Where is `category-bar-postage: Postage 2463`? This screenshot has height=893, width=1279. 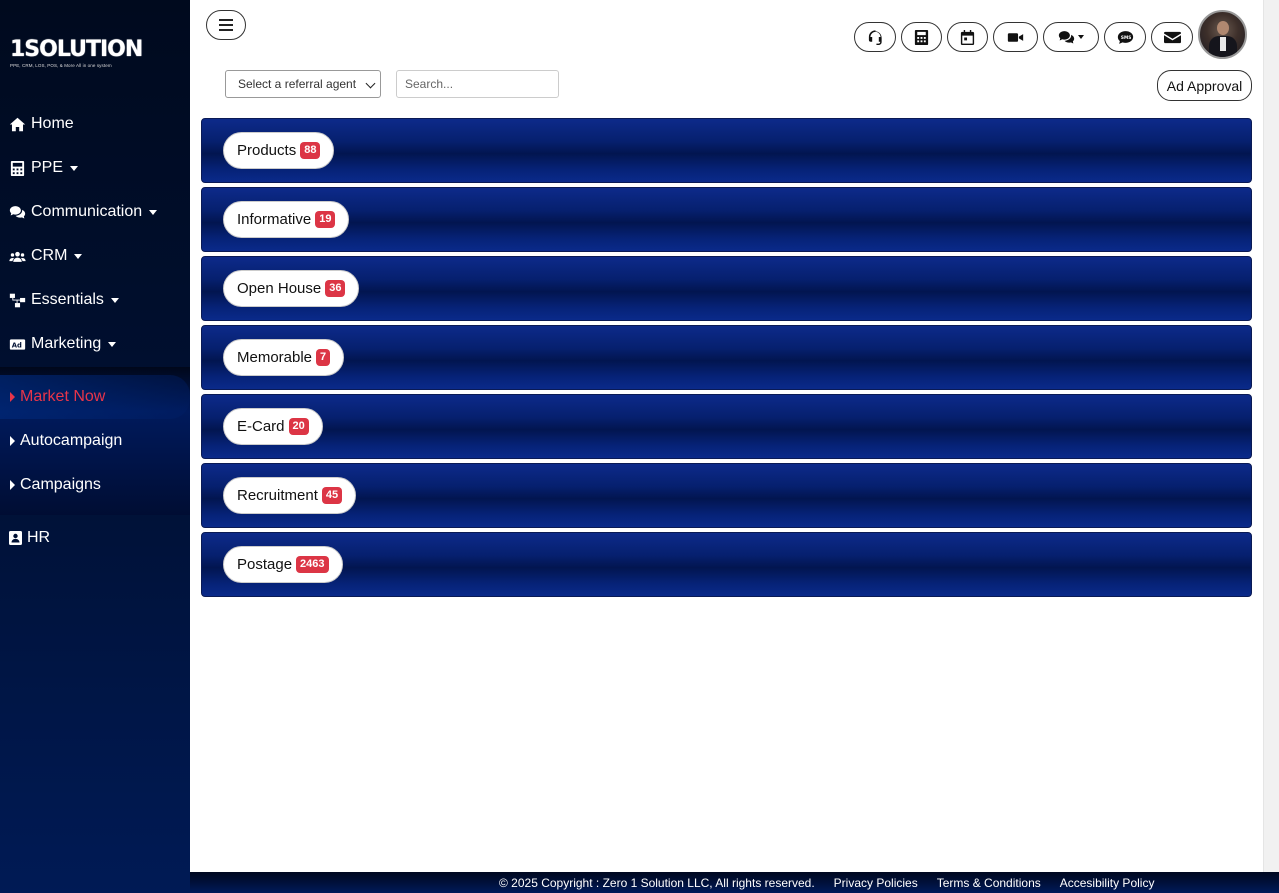
category-bar-postage: Postage 2463 is located at coordinates (726, 564).